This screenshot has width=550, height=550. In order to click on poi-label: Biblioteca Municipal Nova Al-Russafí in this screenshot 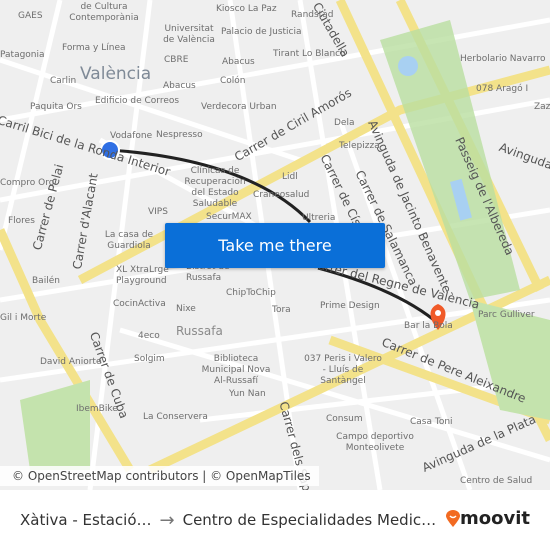, I will do `click(236, 370)`.